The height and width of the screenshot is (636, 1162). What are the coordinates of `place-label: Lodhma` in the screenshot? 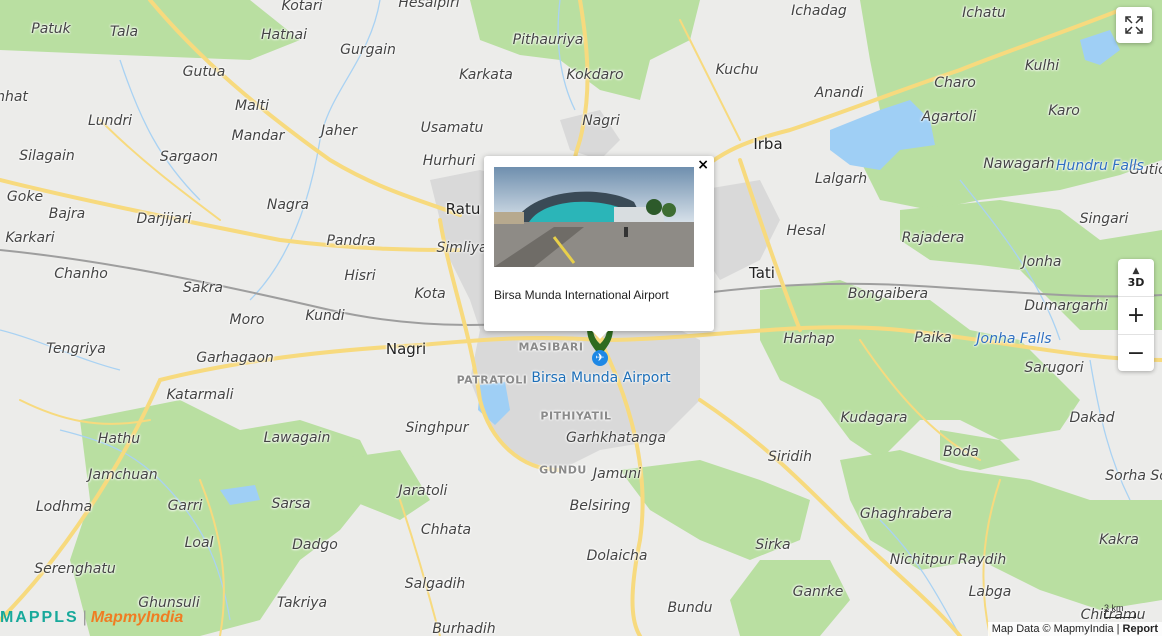 It's located at (64, 507).